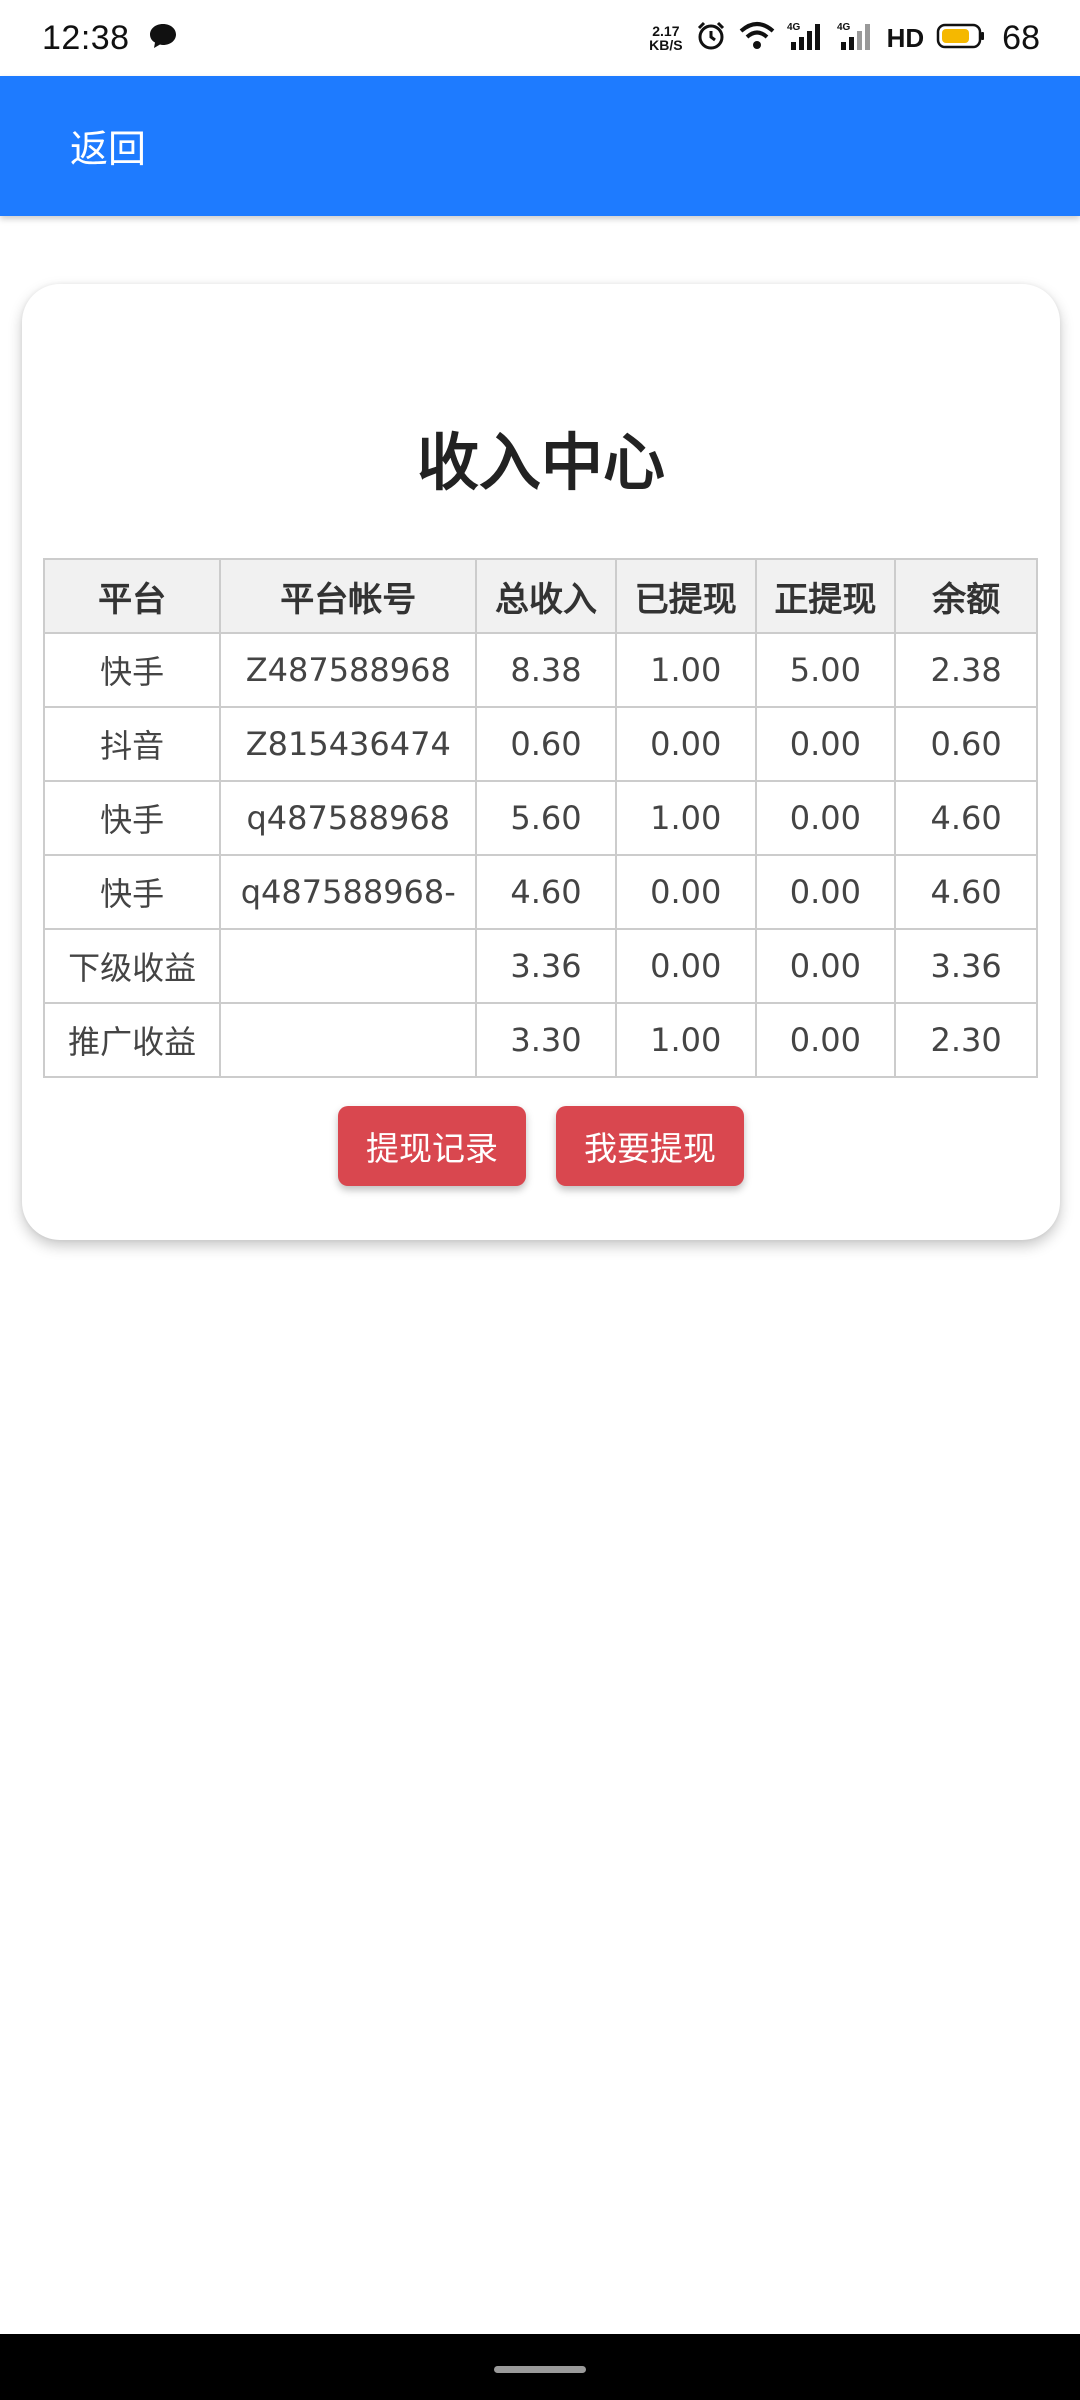 The height and width of the screenshot is (2400, 1080). I want to click on table-row: 推广收益 3.30 1.00 0.00 2.30, so click(540, 1040).